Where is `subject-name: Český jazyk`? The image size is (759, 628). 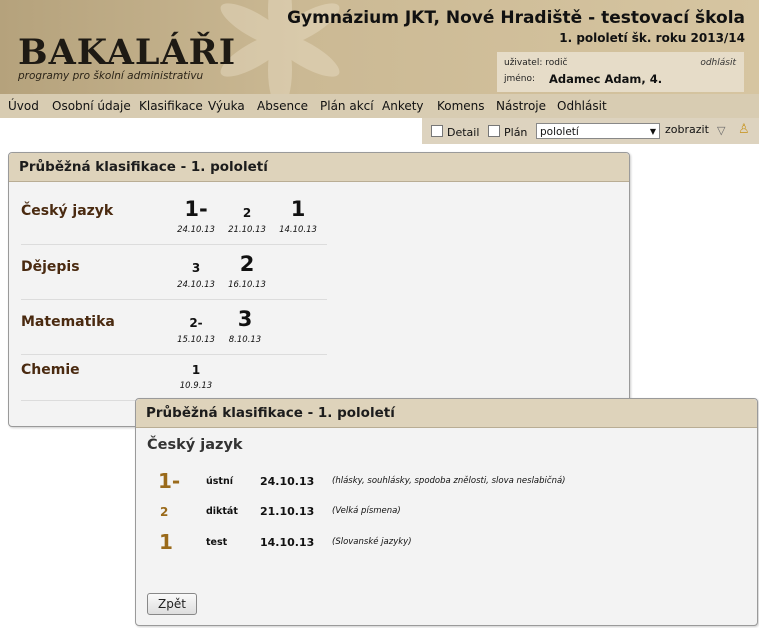
subject-name: Český jazyk is located at coordinates (67, 211).